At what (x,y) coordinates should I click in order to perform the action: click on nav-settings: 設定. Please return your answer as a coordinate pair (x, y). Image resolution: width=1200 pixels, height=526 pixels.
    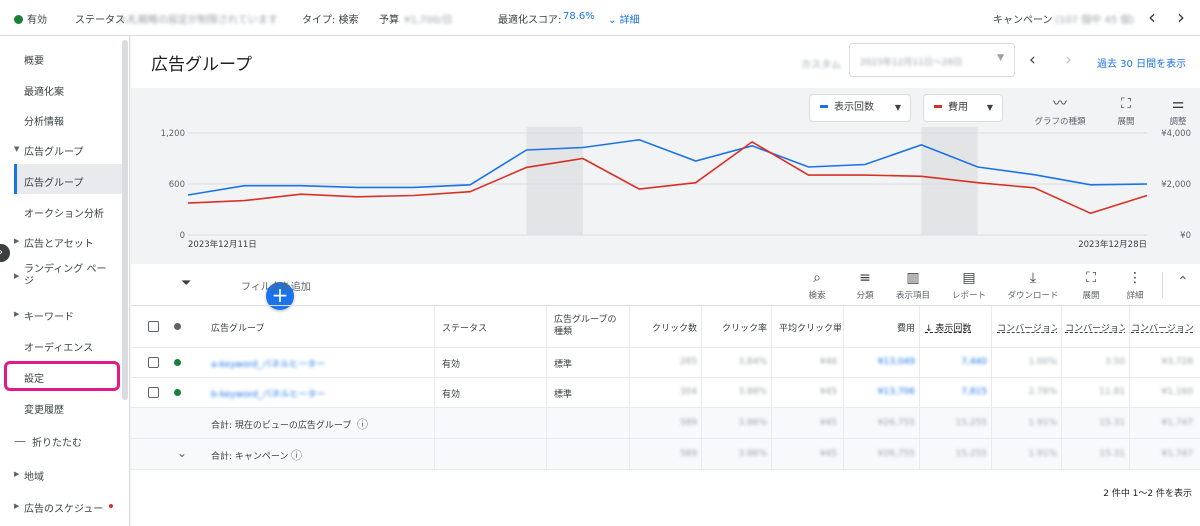
    Looking at the image, I should click on (34, 377).